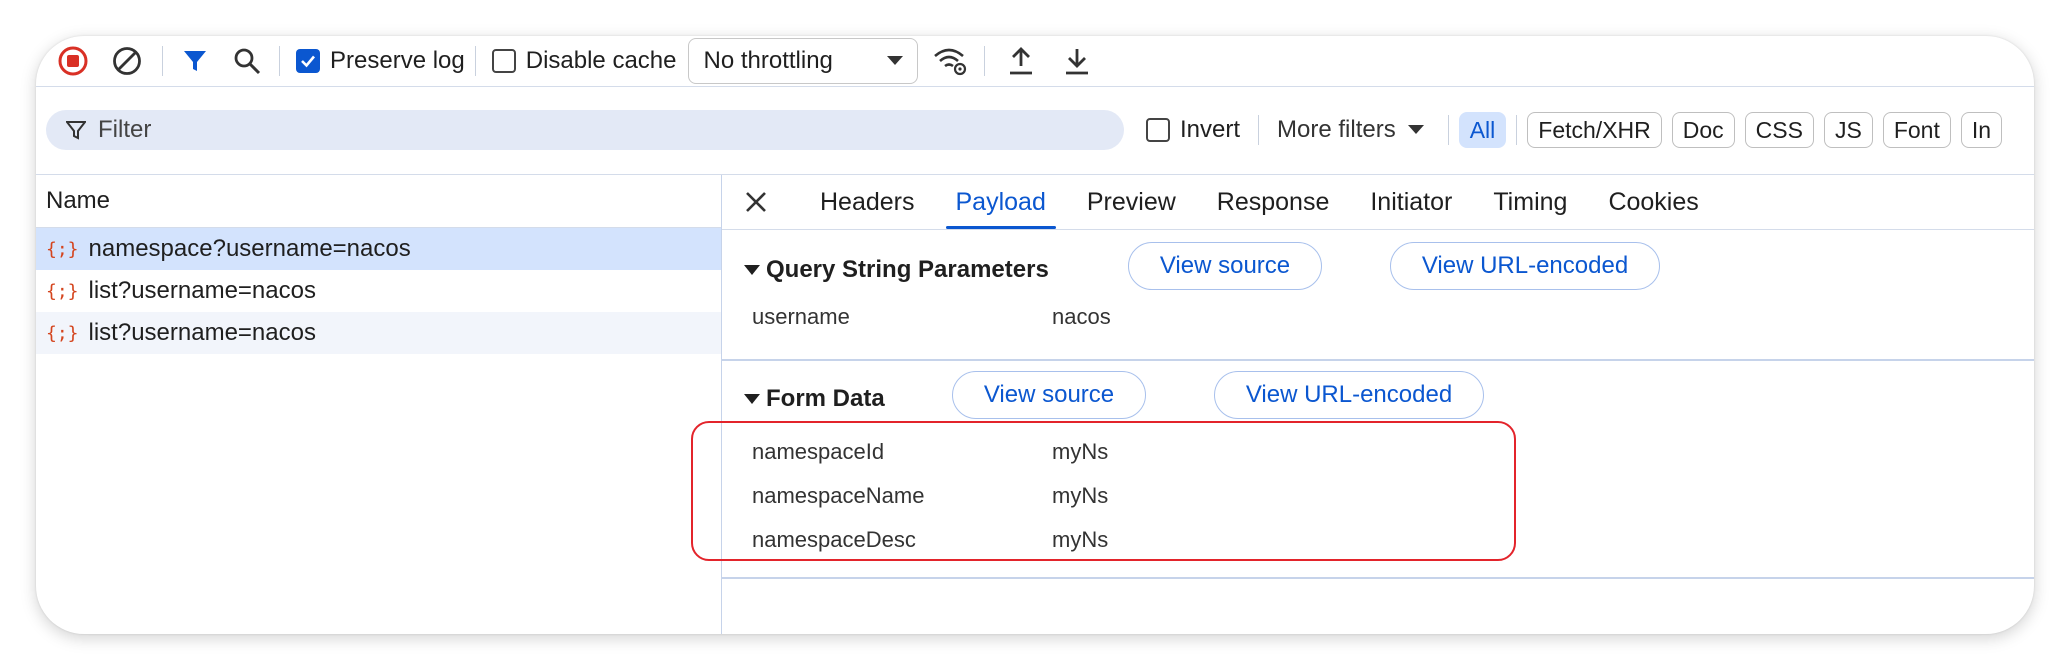  What do you see at coordinates (867, 202) in the screenshot?
I see `tab-headers: Headers` at bounding box center [867, 202].